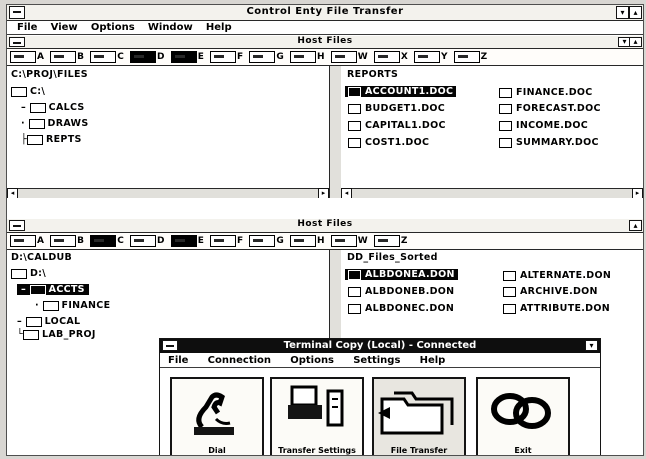 Image resolution: width=646 pixels, height=459 pixels. What do you see at coordinates (325, 11) in the screenshot?
I see `app-title: Control Enty File Transfer` at bounding box center [325, 11].